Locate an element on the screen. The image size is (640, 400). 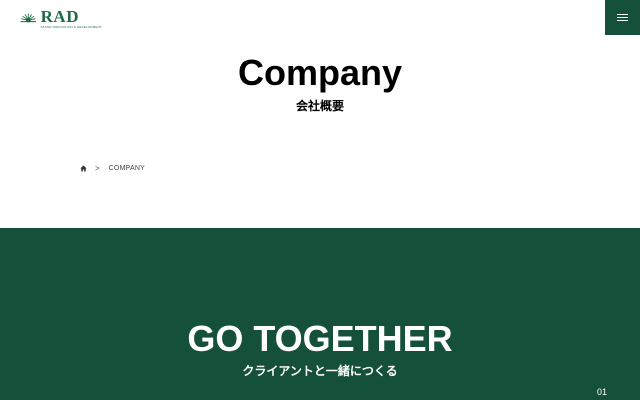
breadcrumb-current: COMPANY is located at coordinates (126, 168).